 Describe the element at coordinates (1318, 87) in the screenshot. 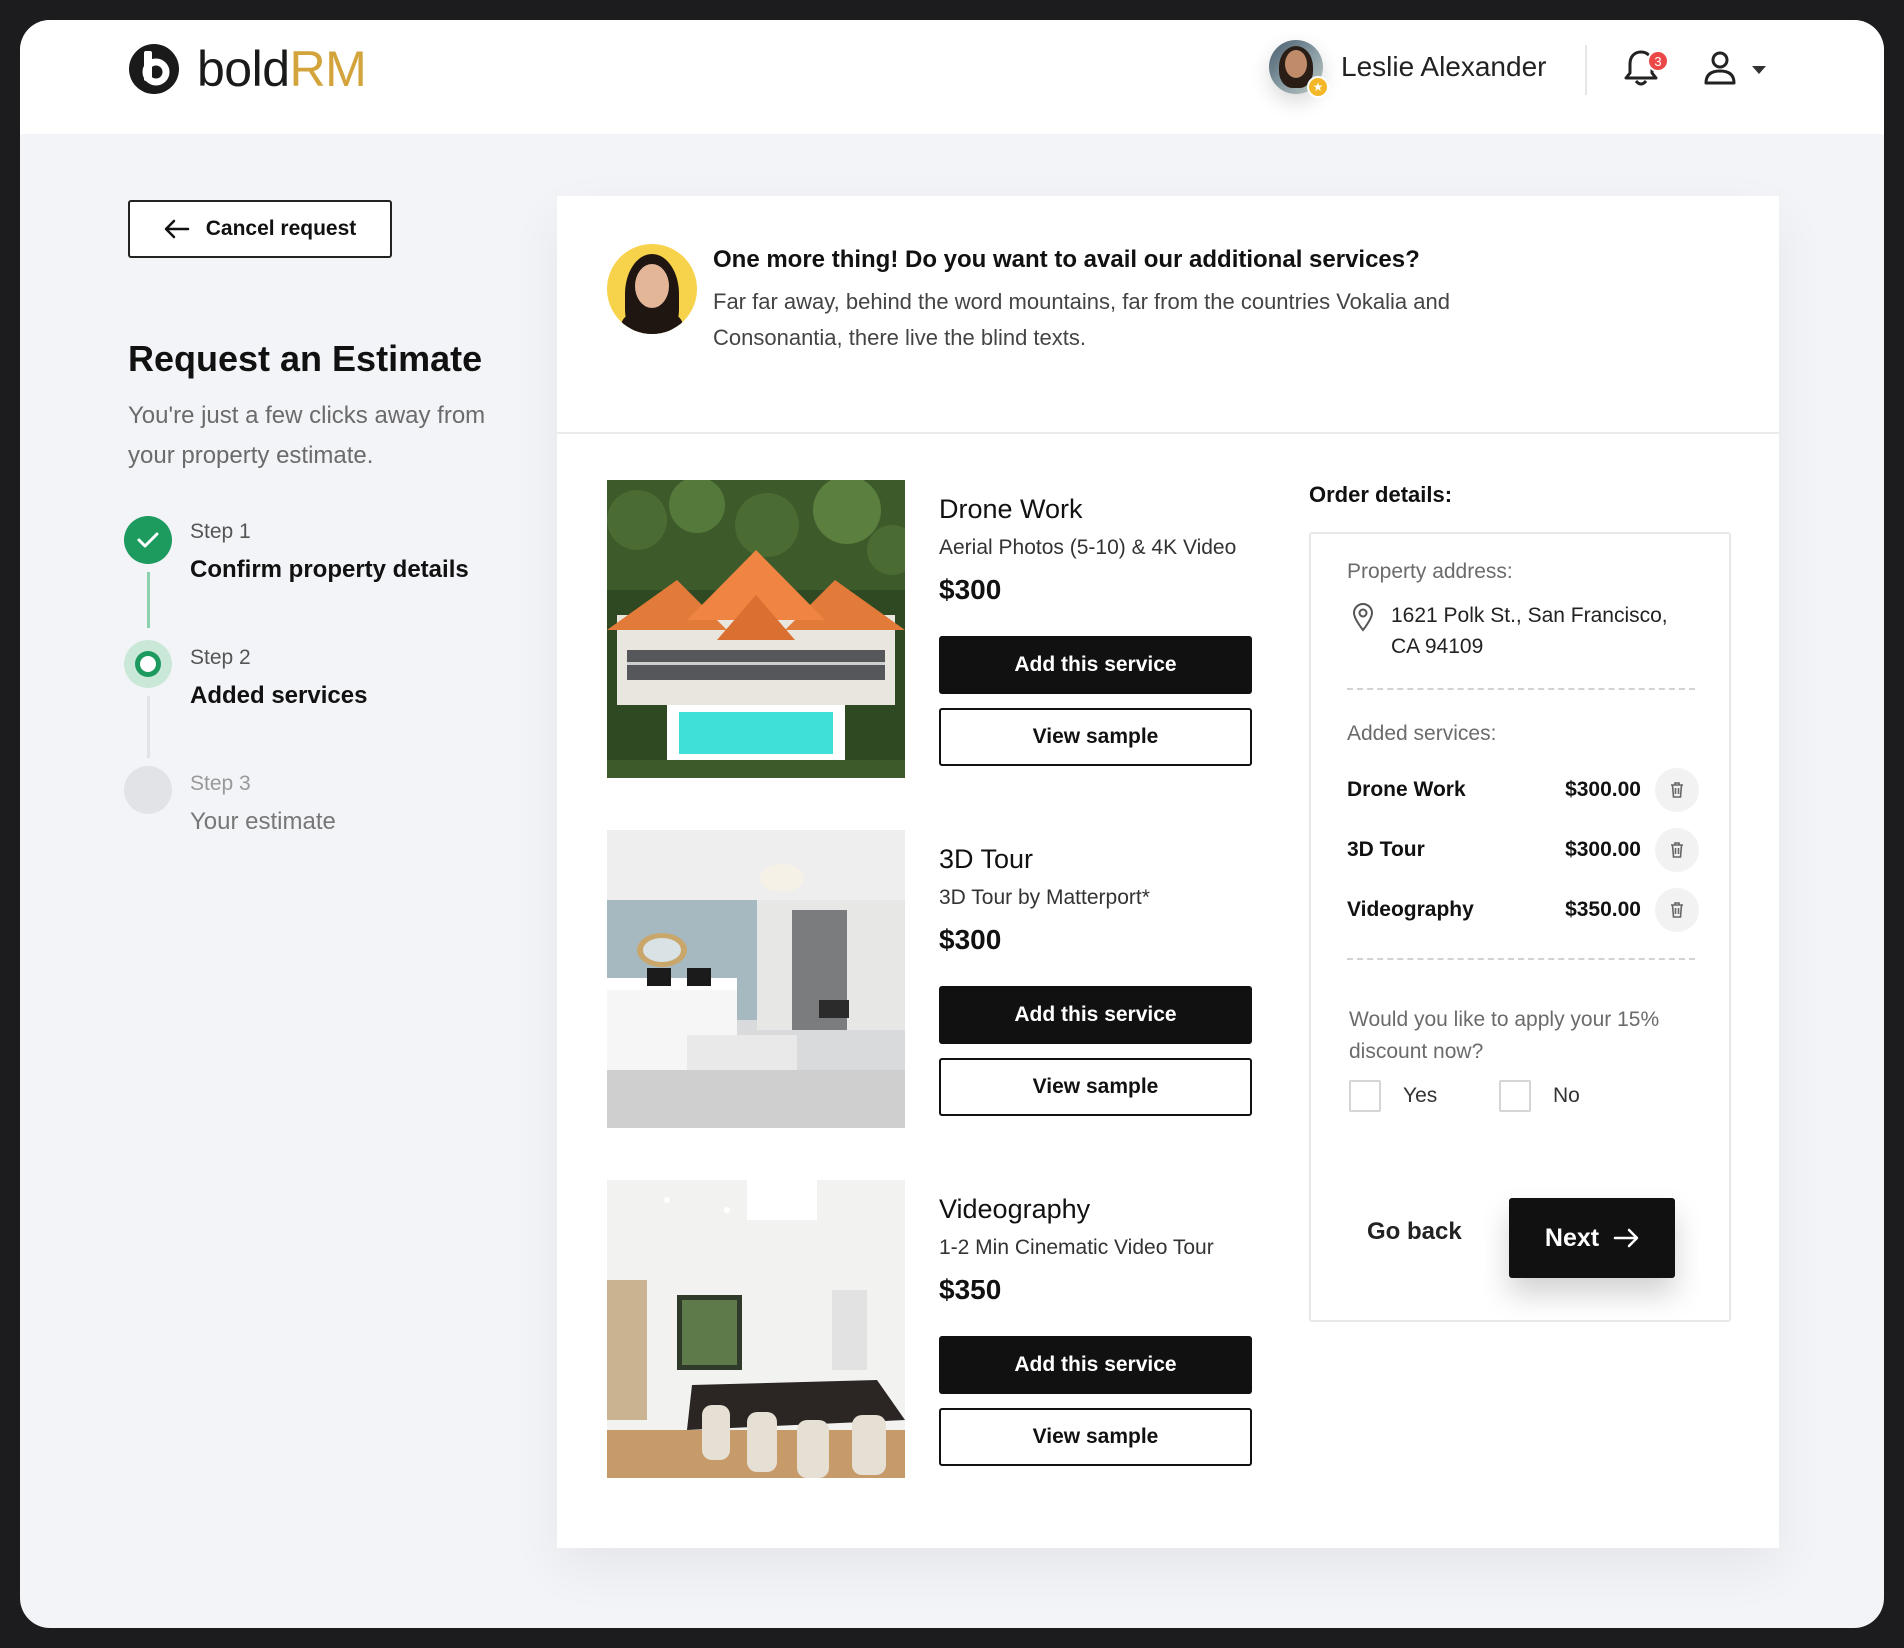

I see `star-icon: ★` at that location.